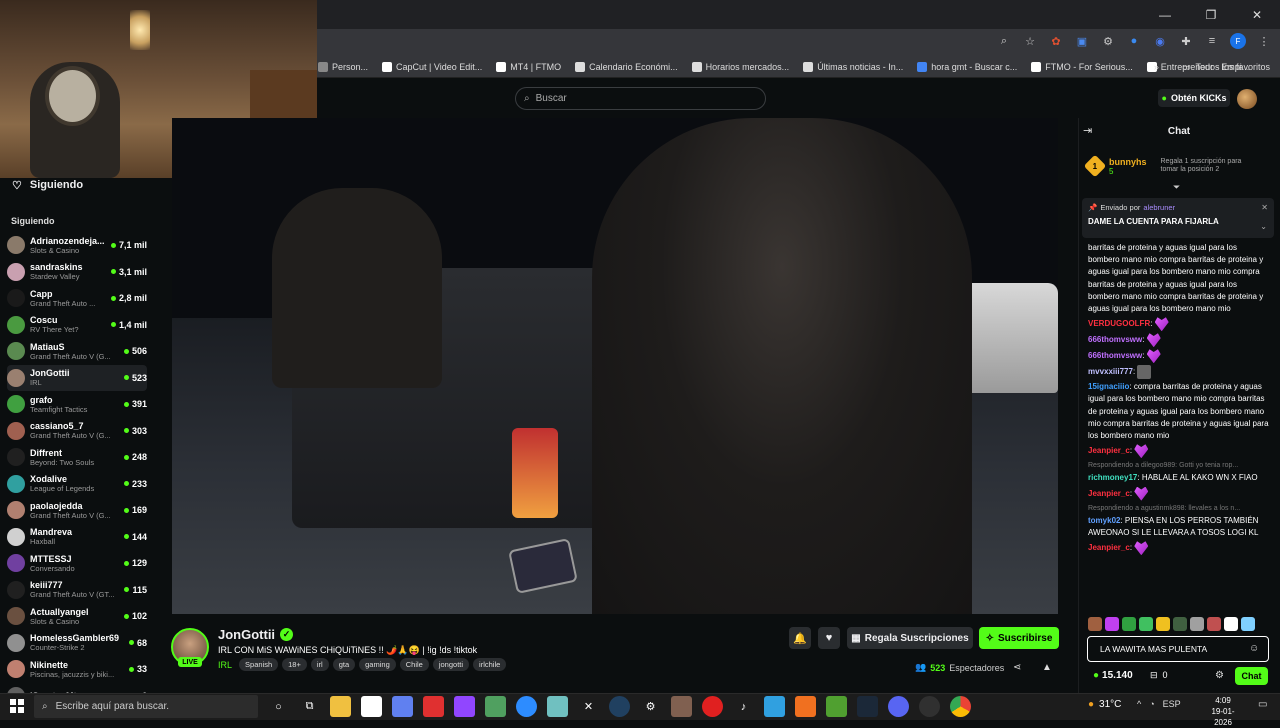 This screenshot has height=728, width=1280. What do you see at coordinates (1247, 99) in the screenshot?
I see `user-avatar` at bounding box center [1247, 99].